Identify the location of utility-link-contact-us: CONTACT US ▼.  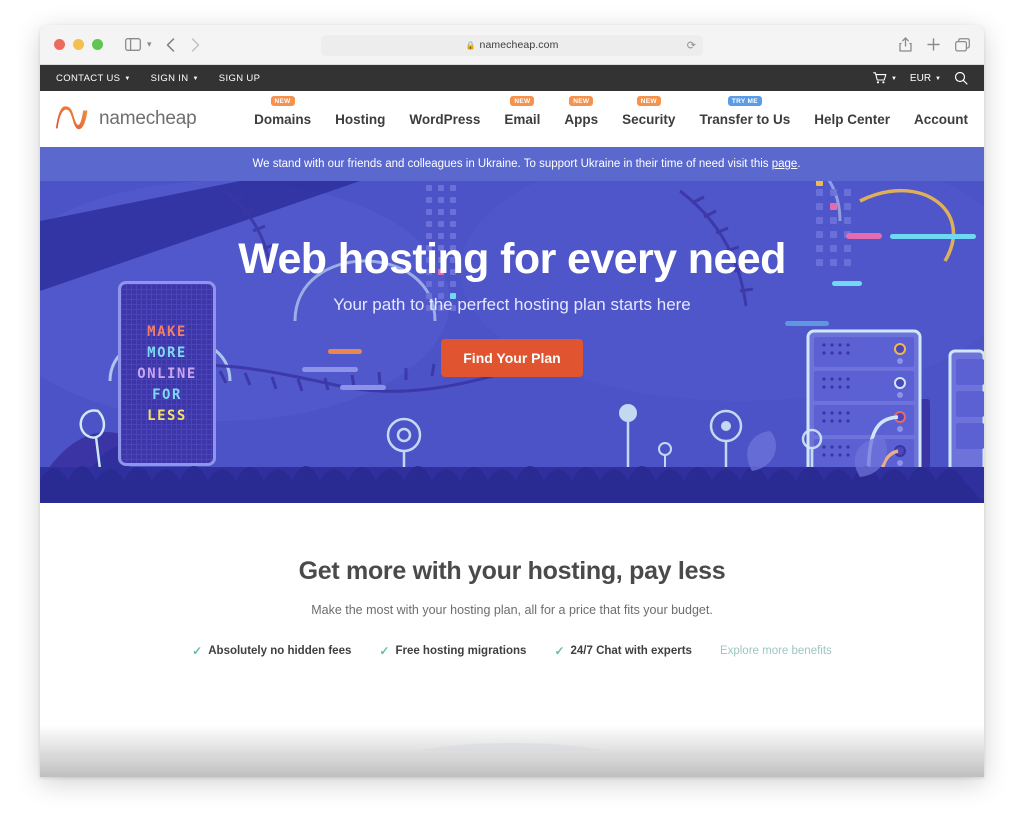
(93, 78).